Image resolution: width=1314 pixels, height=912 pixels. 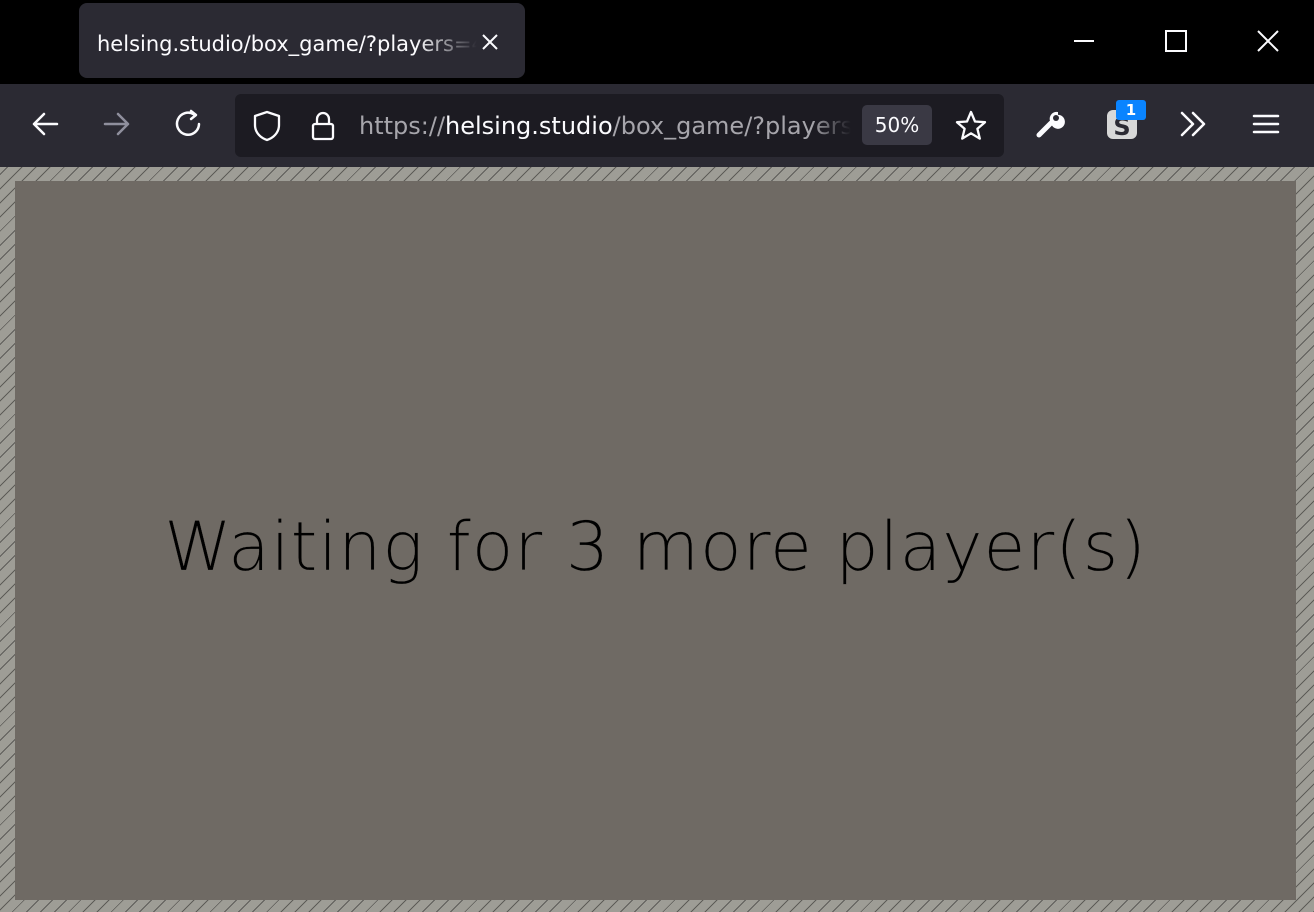 What do you see at coordinates (1084, 41) in the screenshot?
I see `minimize-icon` at bounding box center [1084, 41].